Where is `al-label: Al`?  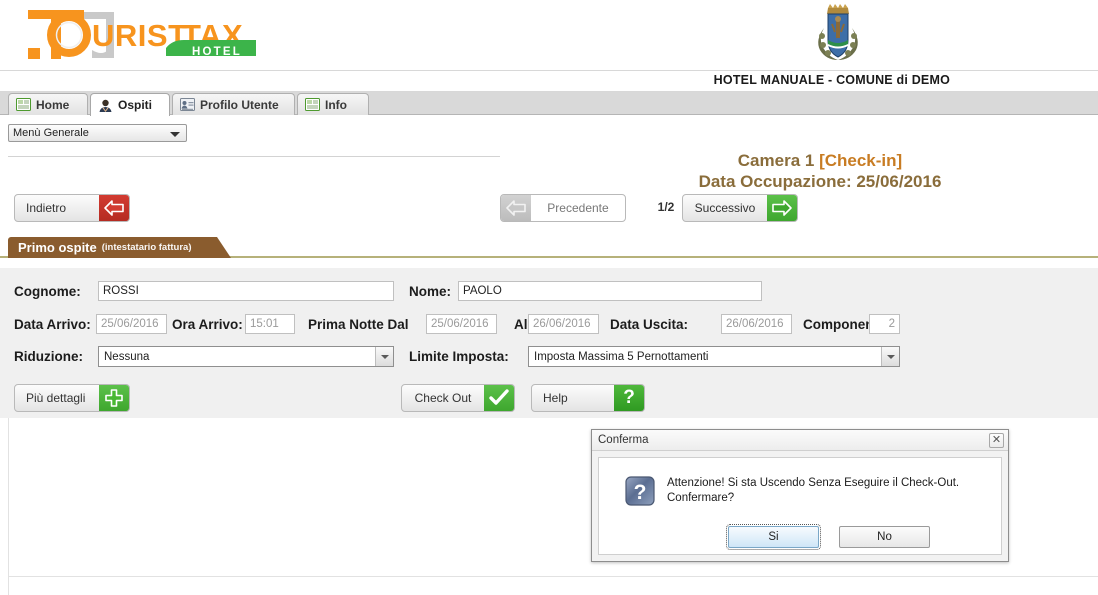 al-label: Al is located at coordinates (521, 324).